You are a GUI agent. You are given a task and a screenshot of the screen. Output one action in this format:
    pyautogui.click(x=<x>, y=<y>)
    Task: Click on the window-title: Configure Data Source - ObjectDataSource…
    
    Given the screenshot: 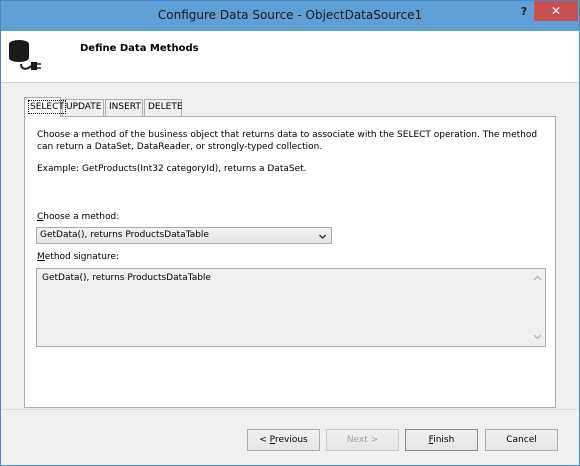 What is the action you would take?
    pyautogui.click(x=290, y=15)
    